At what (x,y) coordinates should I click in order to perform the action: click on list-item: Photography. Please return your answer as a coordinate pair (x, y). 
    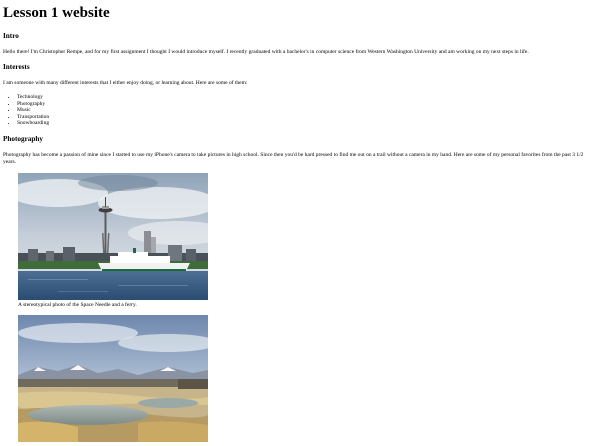
    Looking at the image, I should click on (307, 104).